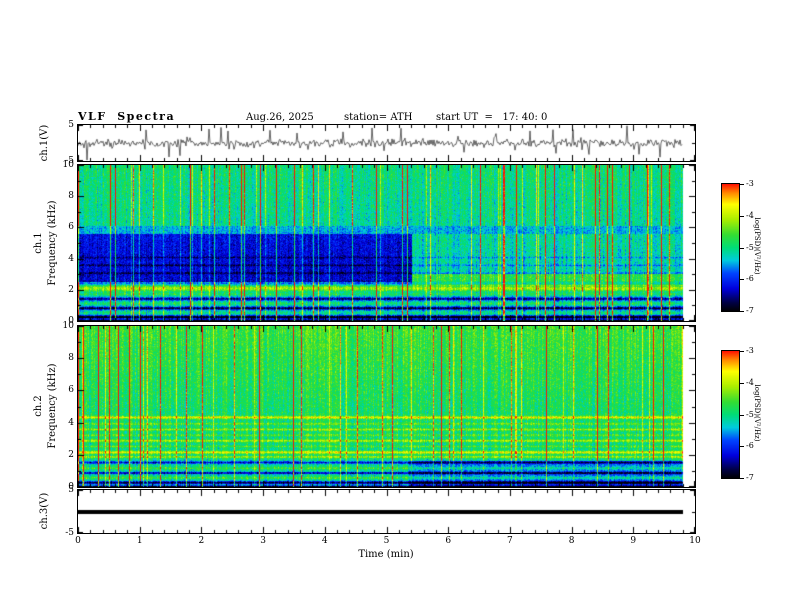 The image size is (792, 612). What do you see at coordinates (71, 487) in the screenshot?
I see `y-tick-label: 0` at bounding box center [71, 487].